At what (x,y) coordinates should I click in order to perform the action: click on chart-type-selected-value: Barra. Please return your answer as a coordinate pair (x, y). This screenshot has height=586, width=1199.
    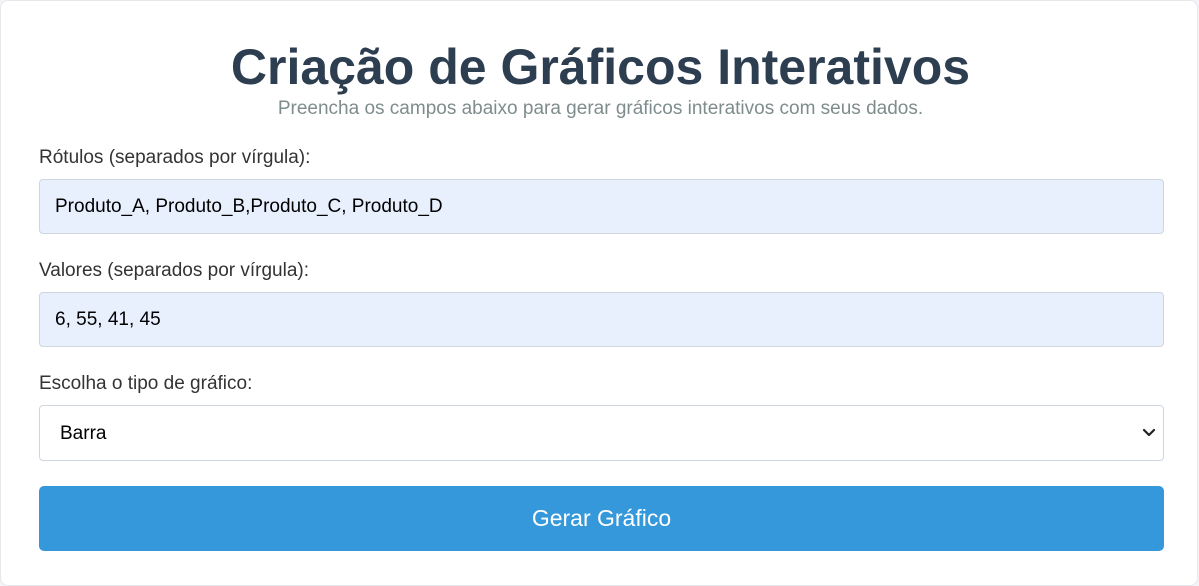
    Looking at the image, I should click on (83, 433).